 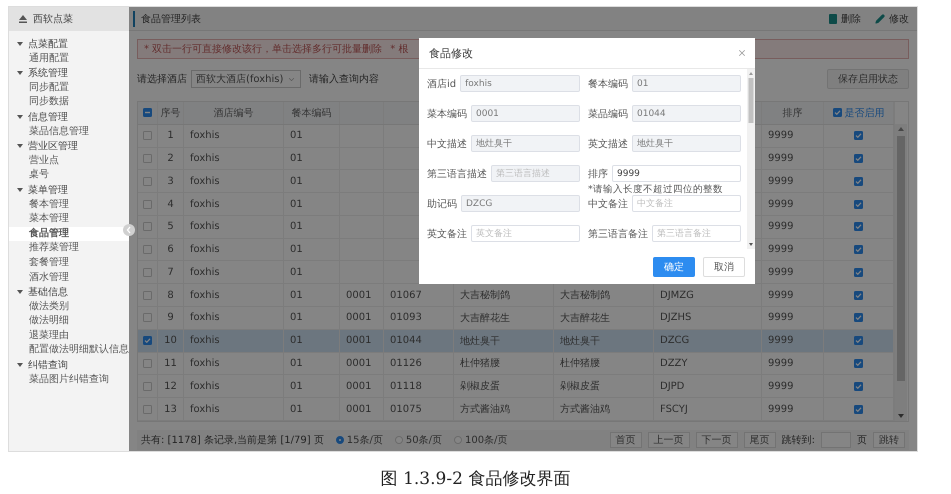 I want to click on pager-button: 下一页, so click(x=717, y=440).